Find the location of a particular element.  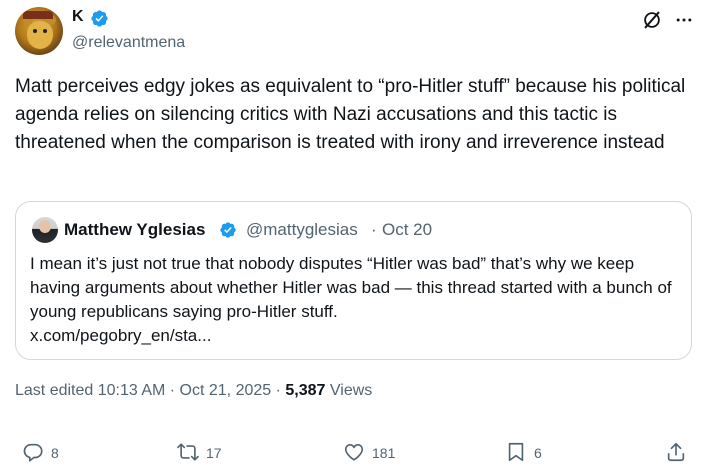

quoted-tweet-date: Oct 20 is located at coordinates (407, 230).